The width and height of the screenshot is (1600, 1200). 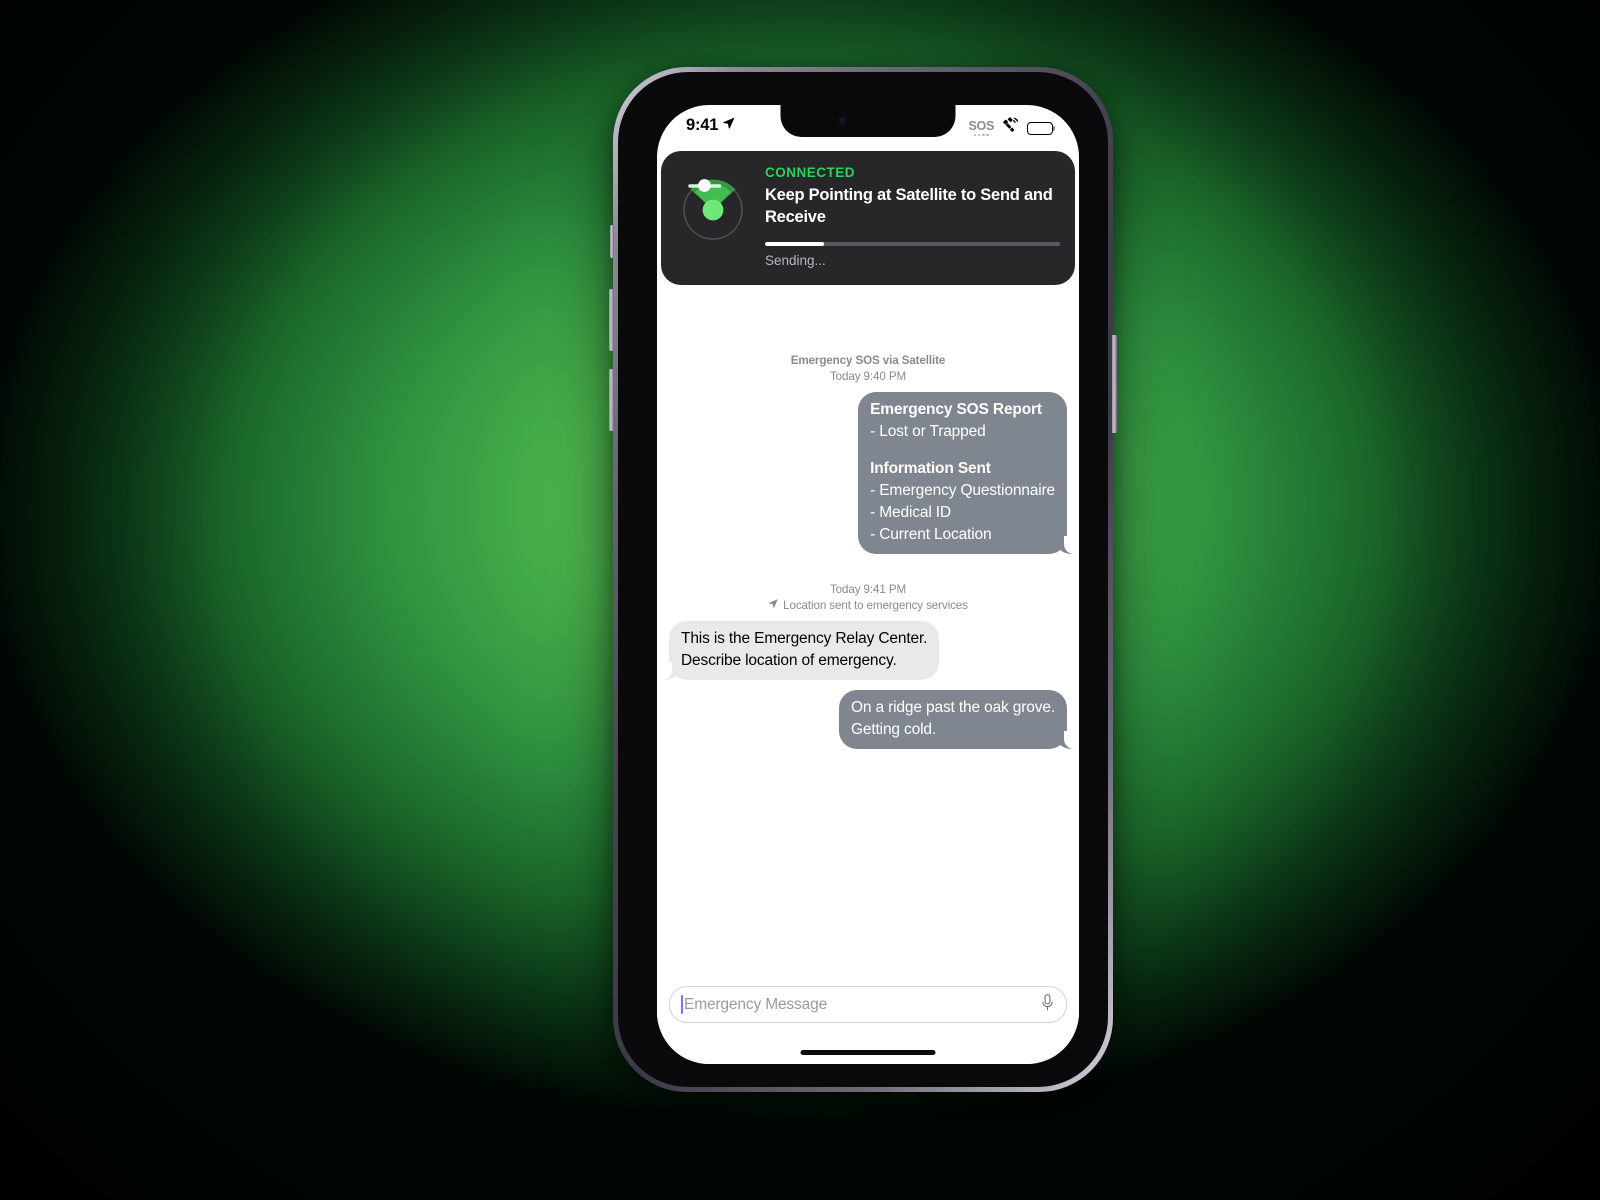 What do you see at coordinates (1047, 1005) in the screenshot?
I see `microphone-icon` at bounding box center [1047, 1005].